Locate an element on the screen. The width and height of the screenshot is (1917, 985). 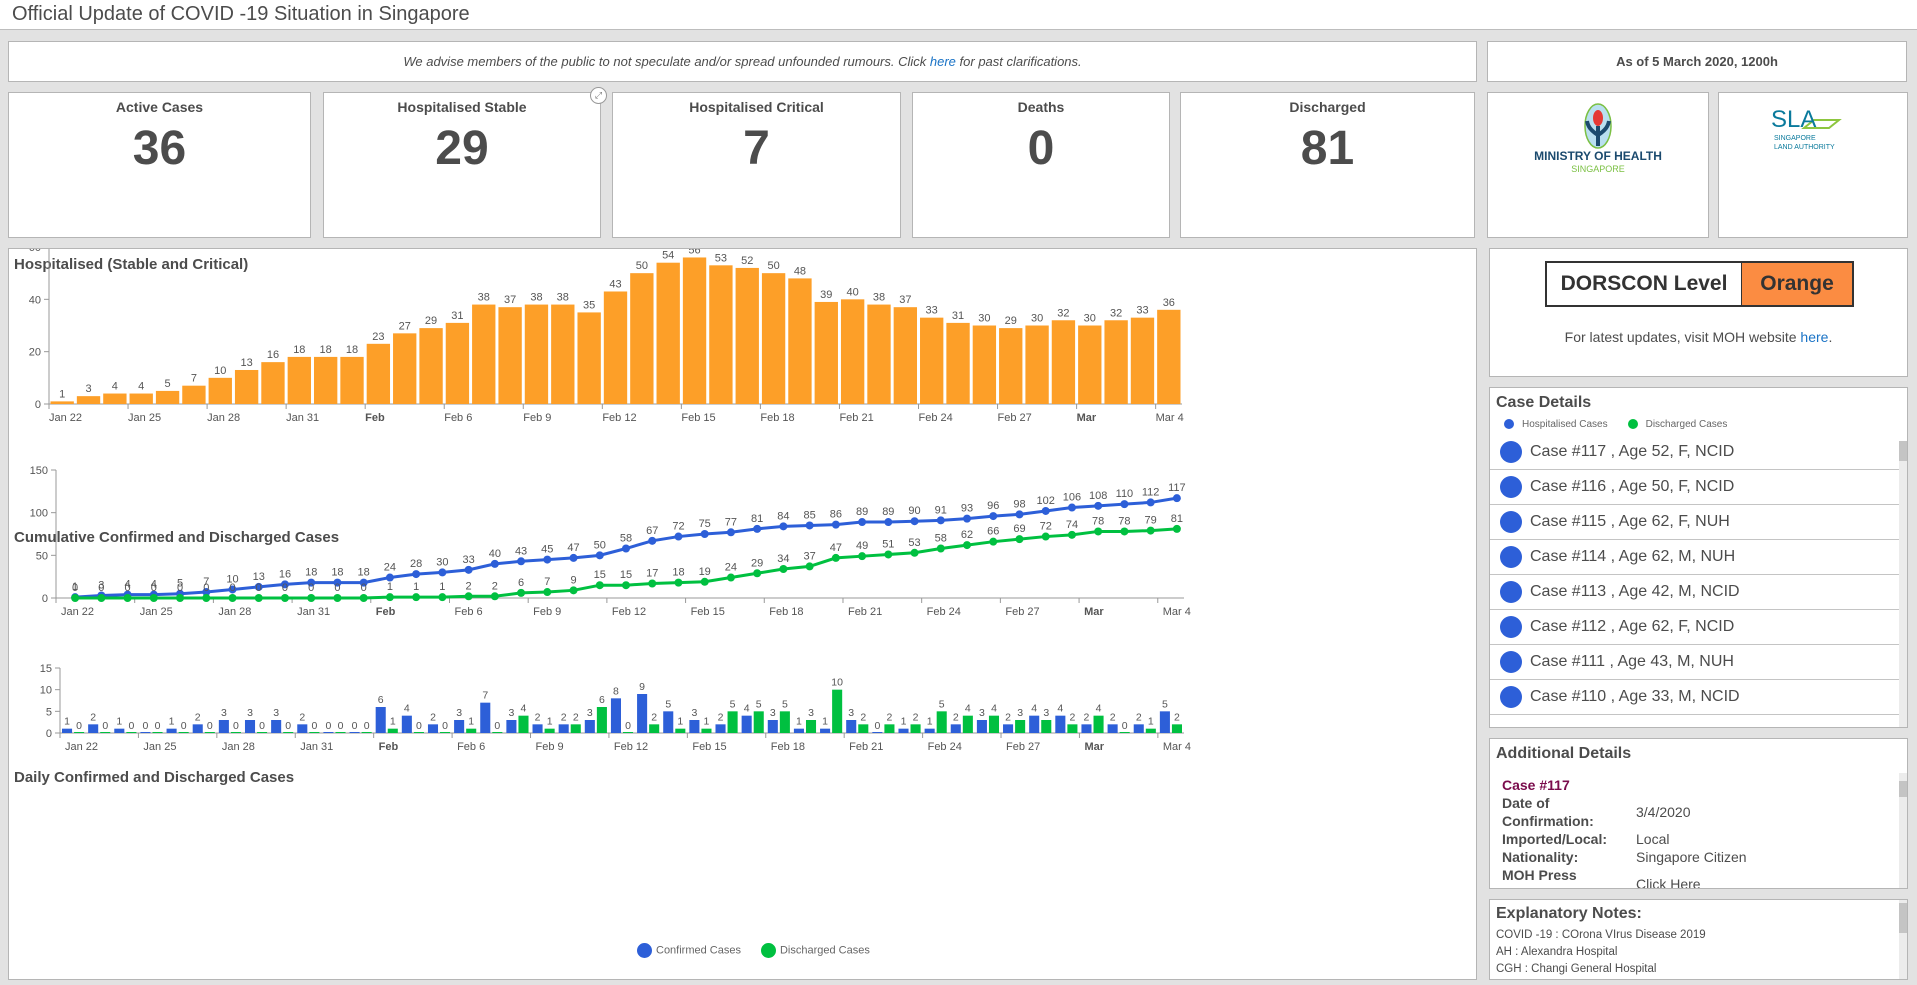
expand-icon: ⤢ is located at coordinates (598, 95).